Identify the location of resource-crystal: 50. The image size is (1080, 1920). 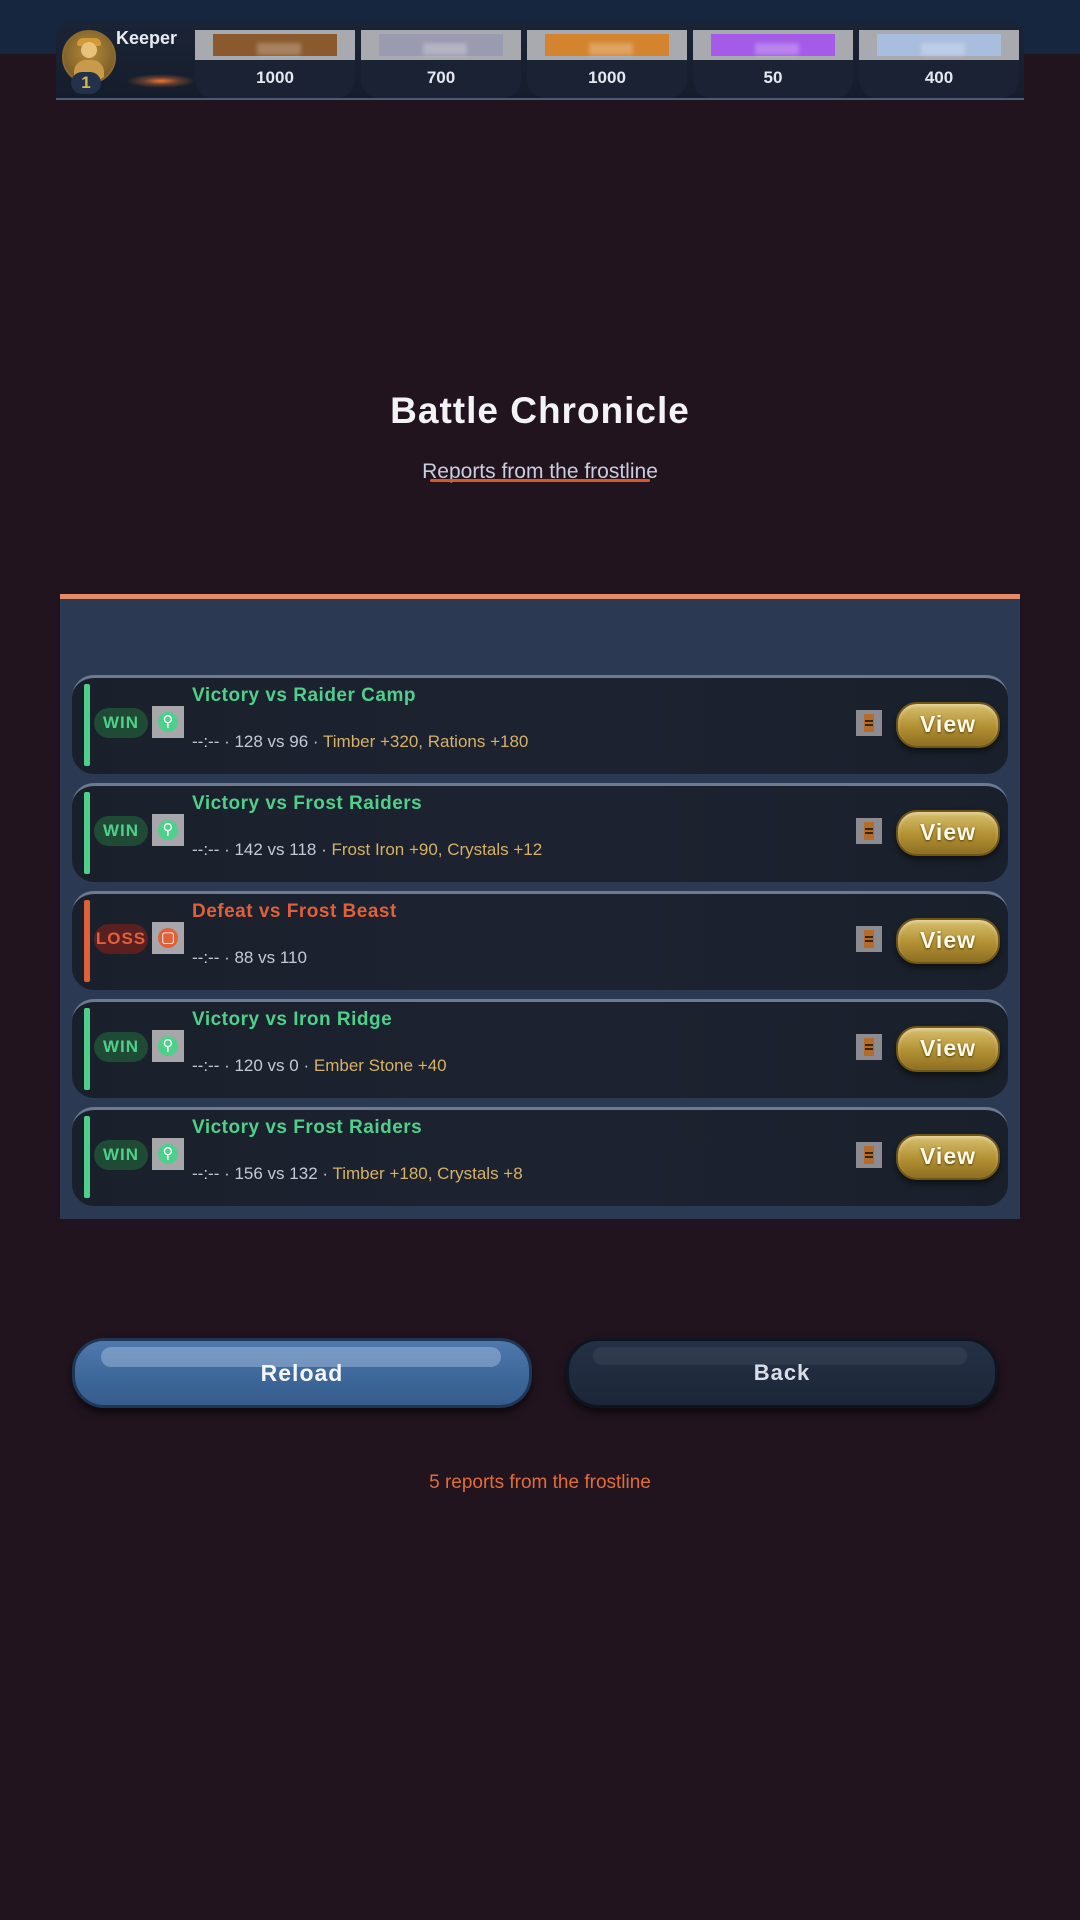
(773, 64).